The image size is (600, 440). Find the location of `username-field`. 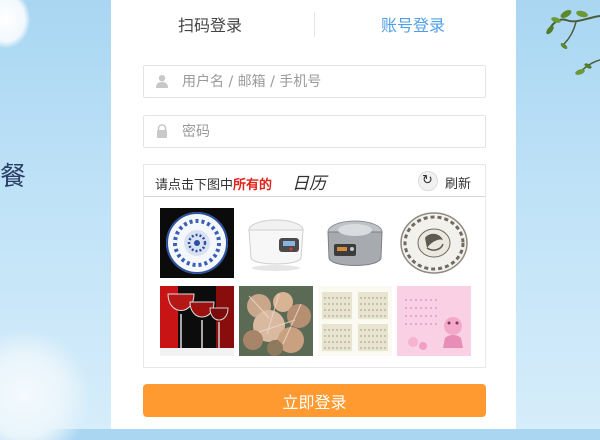

username-field is located at coordinates (314, 81).